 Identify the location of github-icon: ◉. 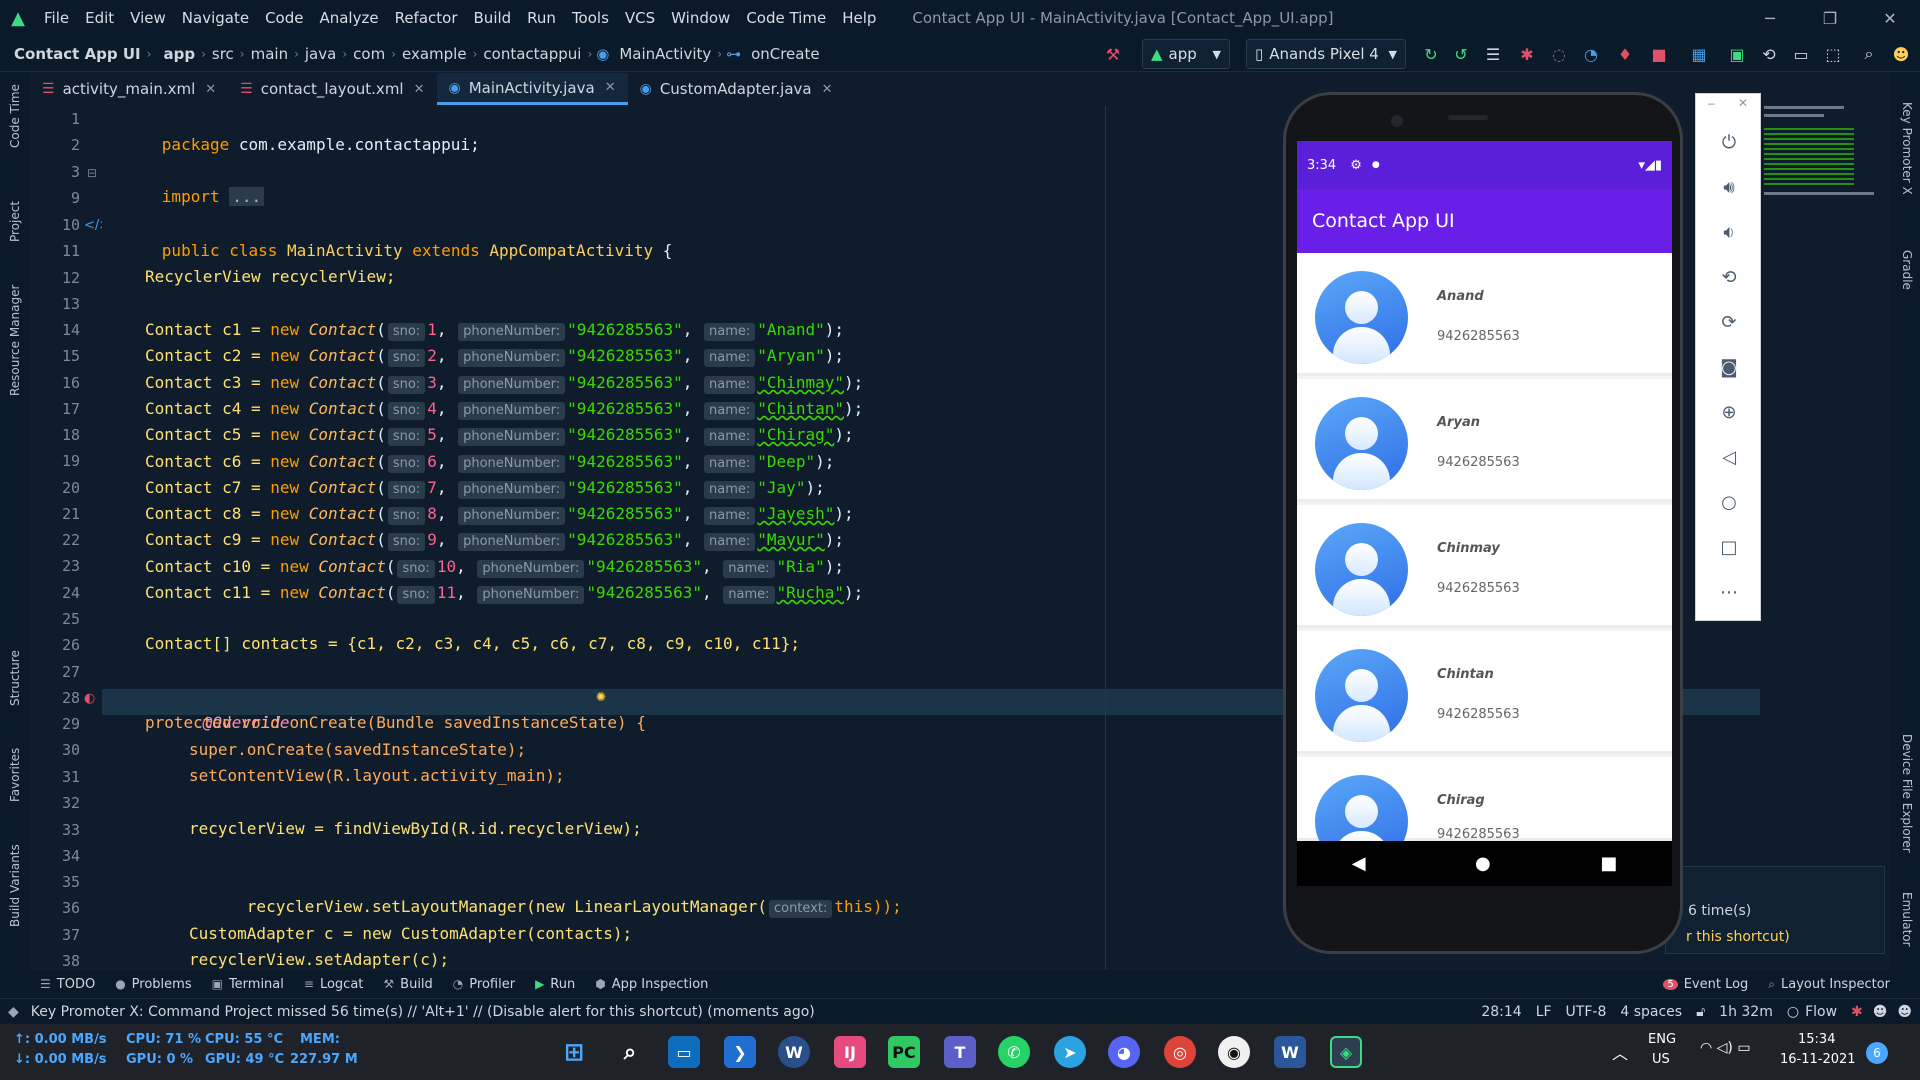
(1234, 1052).